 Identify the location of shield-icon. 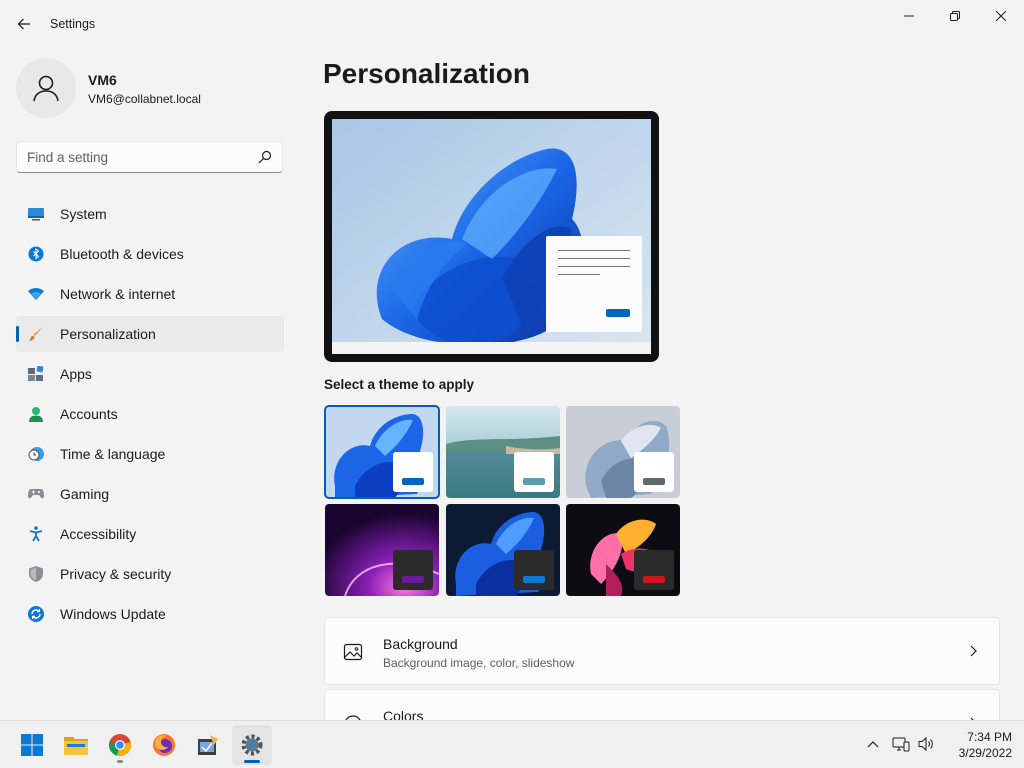
(36, 574).